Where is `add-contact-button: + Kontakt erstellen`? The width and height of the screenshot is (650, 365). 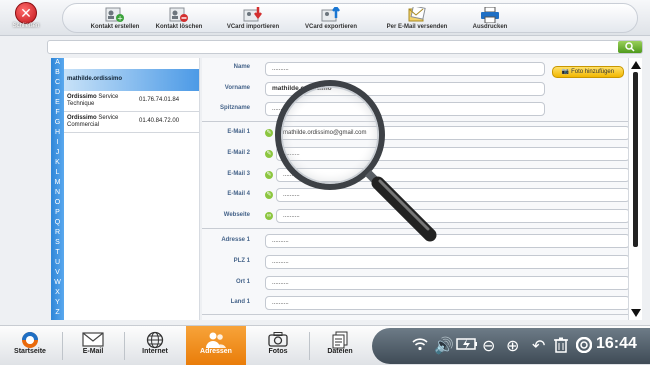
add-contact-button: + Kontakt erstellen is located at coordinates (115, 20).